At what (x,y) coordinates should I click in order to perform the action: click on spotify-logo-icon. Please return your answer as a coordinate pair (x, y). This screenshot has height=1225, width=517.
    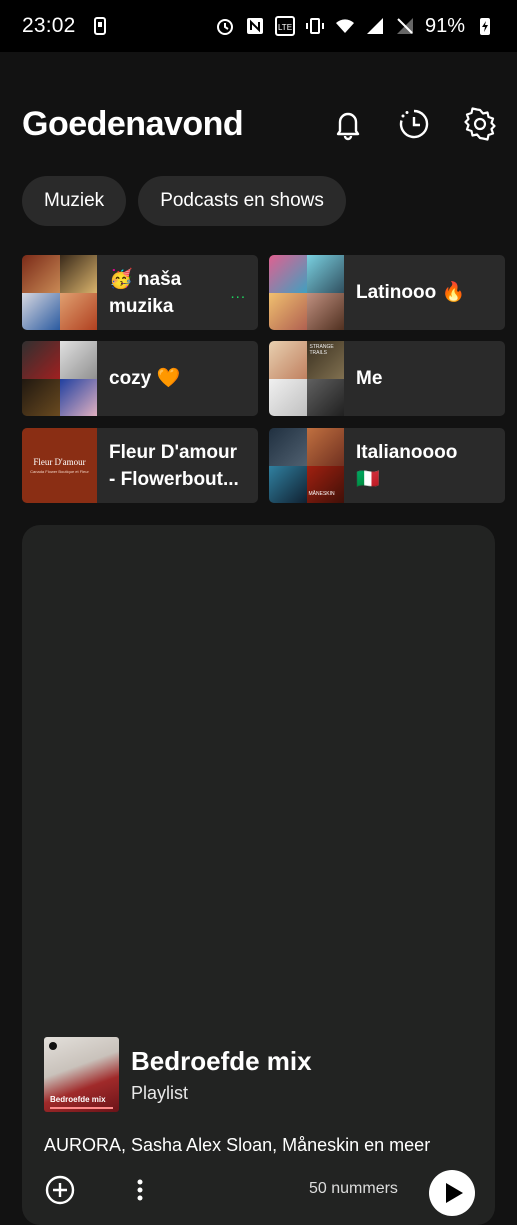
    Looking at the image, I should click on (53, 1046).